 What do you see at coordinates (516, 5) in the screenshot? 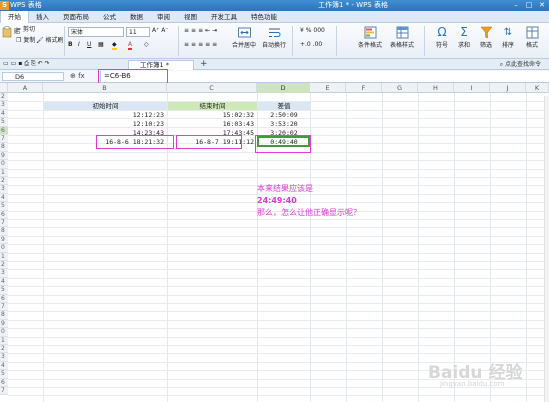
I see `minimize-button: –` at bounding box center [516, 5].